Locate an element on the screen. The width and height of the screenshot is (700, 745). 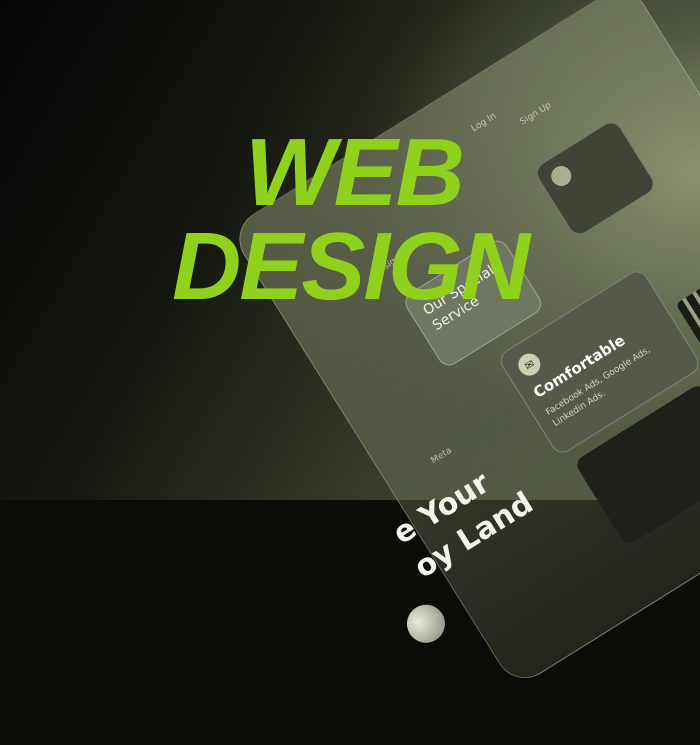
chat-icon: ✉ is located at coordinates (529, 364).